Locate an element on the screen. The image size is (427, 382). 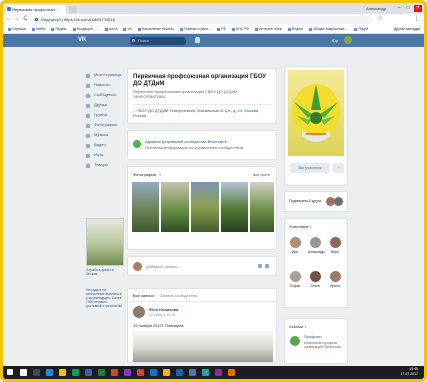
mail-icon is located at coordinates (166, 372).